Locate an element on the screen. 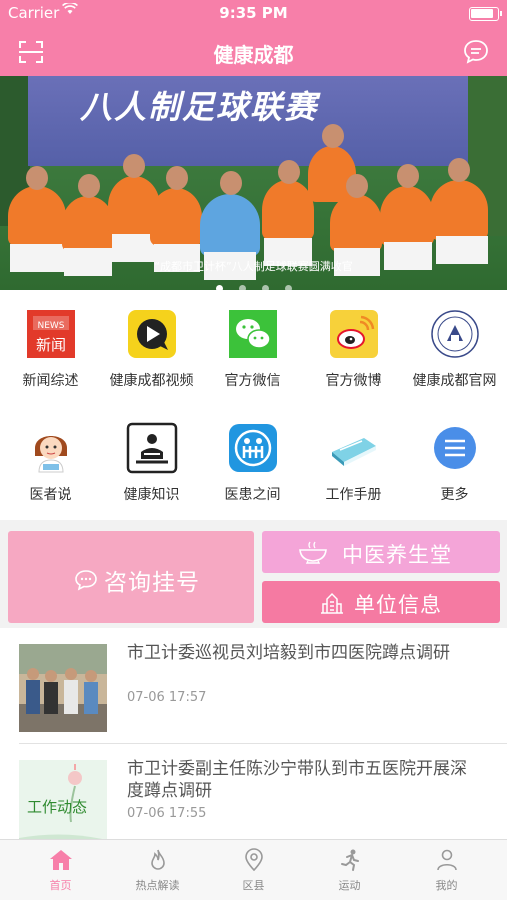 Image resolution: width=507 pixels, height=900 pixels. tab-label: 热点解读 is located at coordinates (157, 885).